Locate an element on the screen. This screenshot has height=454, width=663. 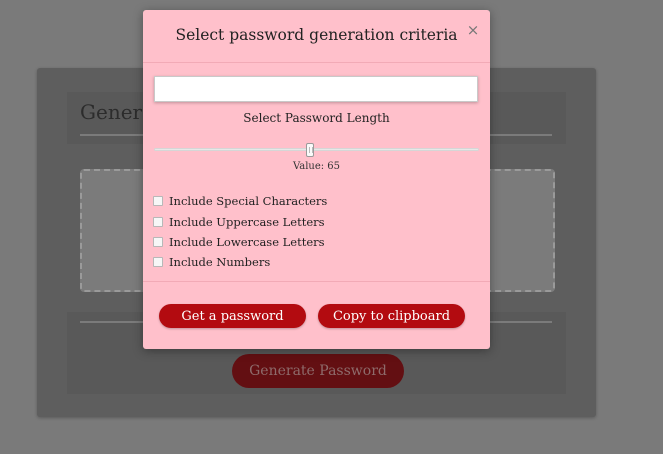
criteria-label: Include Uppercase Letters is located at coordinates (247, 221).